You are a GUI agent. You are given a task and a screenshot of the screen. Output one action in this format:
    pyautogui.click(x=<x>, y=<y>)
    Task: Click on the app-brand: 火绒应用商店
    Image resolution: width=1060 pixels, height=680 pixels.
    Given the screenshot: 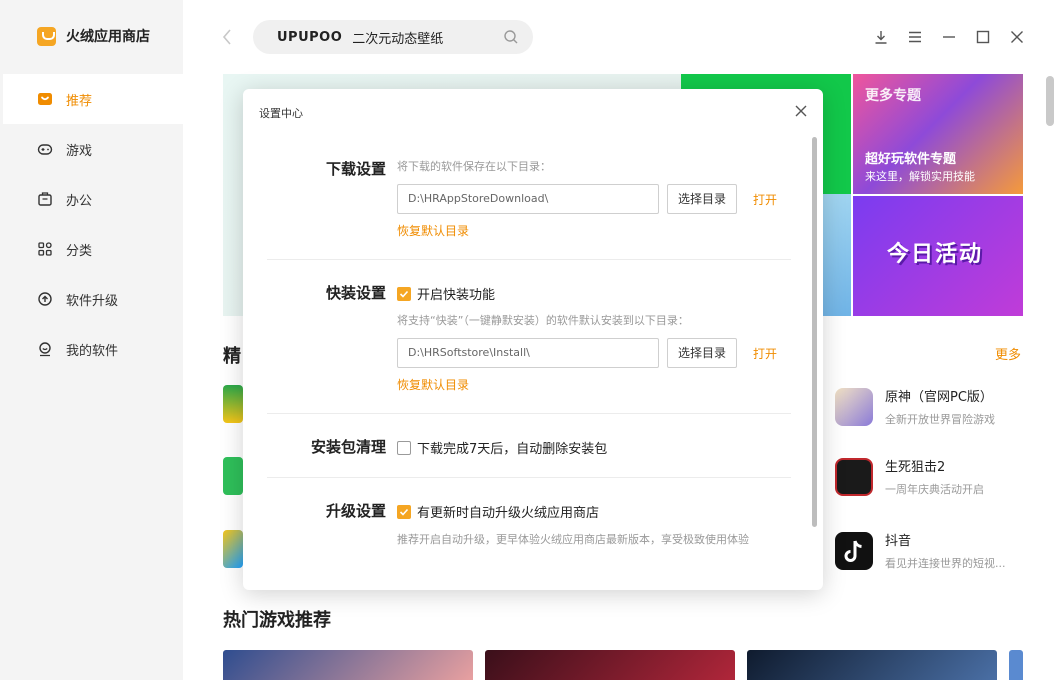 What is the action you would take?
    pyautogui.click(x=93, y=36)
    